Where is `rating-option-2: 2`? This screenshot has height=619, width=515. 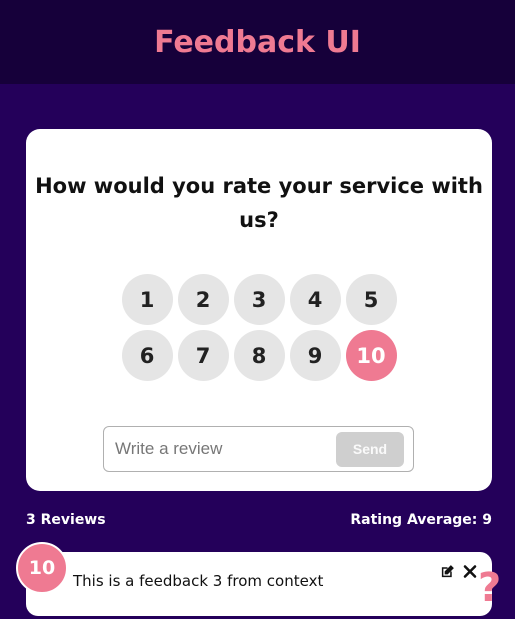 rating-option-2: 2 is located at coordinates (203, 299).